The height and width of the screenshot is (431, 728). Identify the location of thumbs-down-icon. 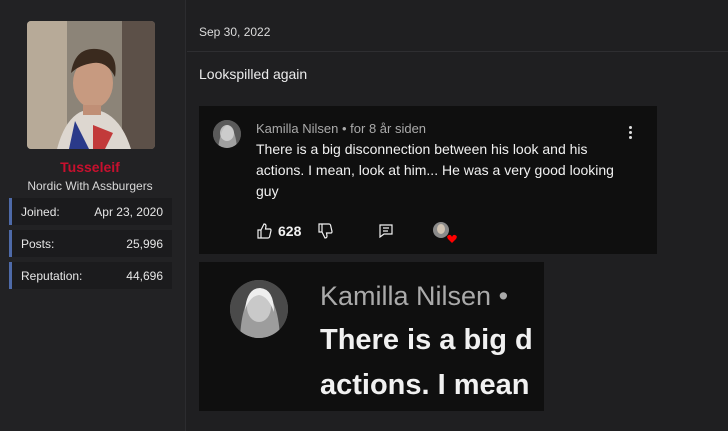
(325, 231).